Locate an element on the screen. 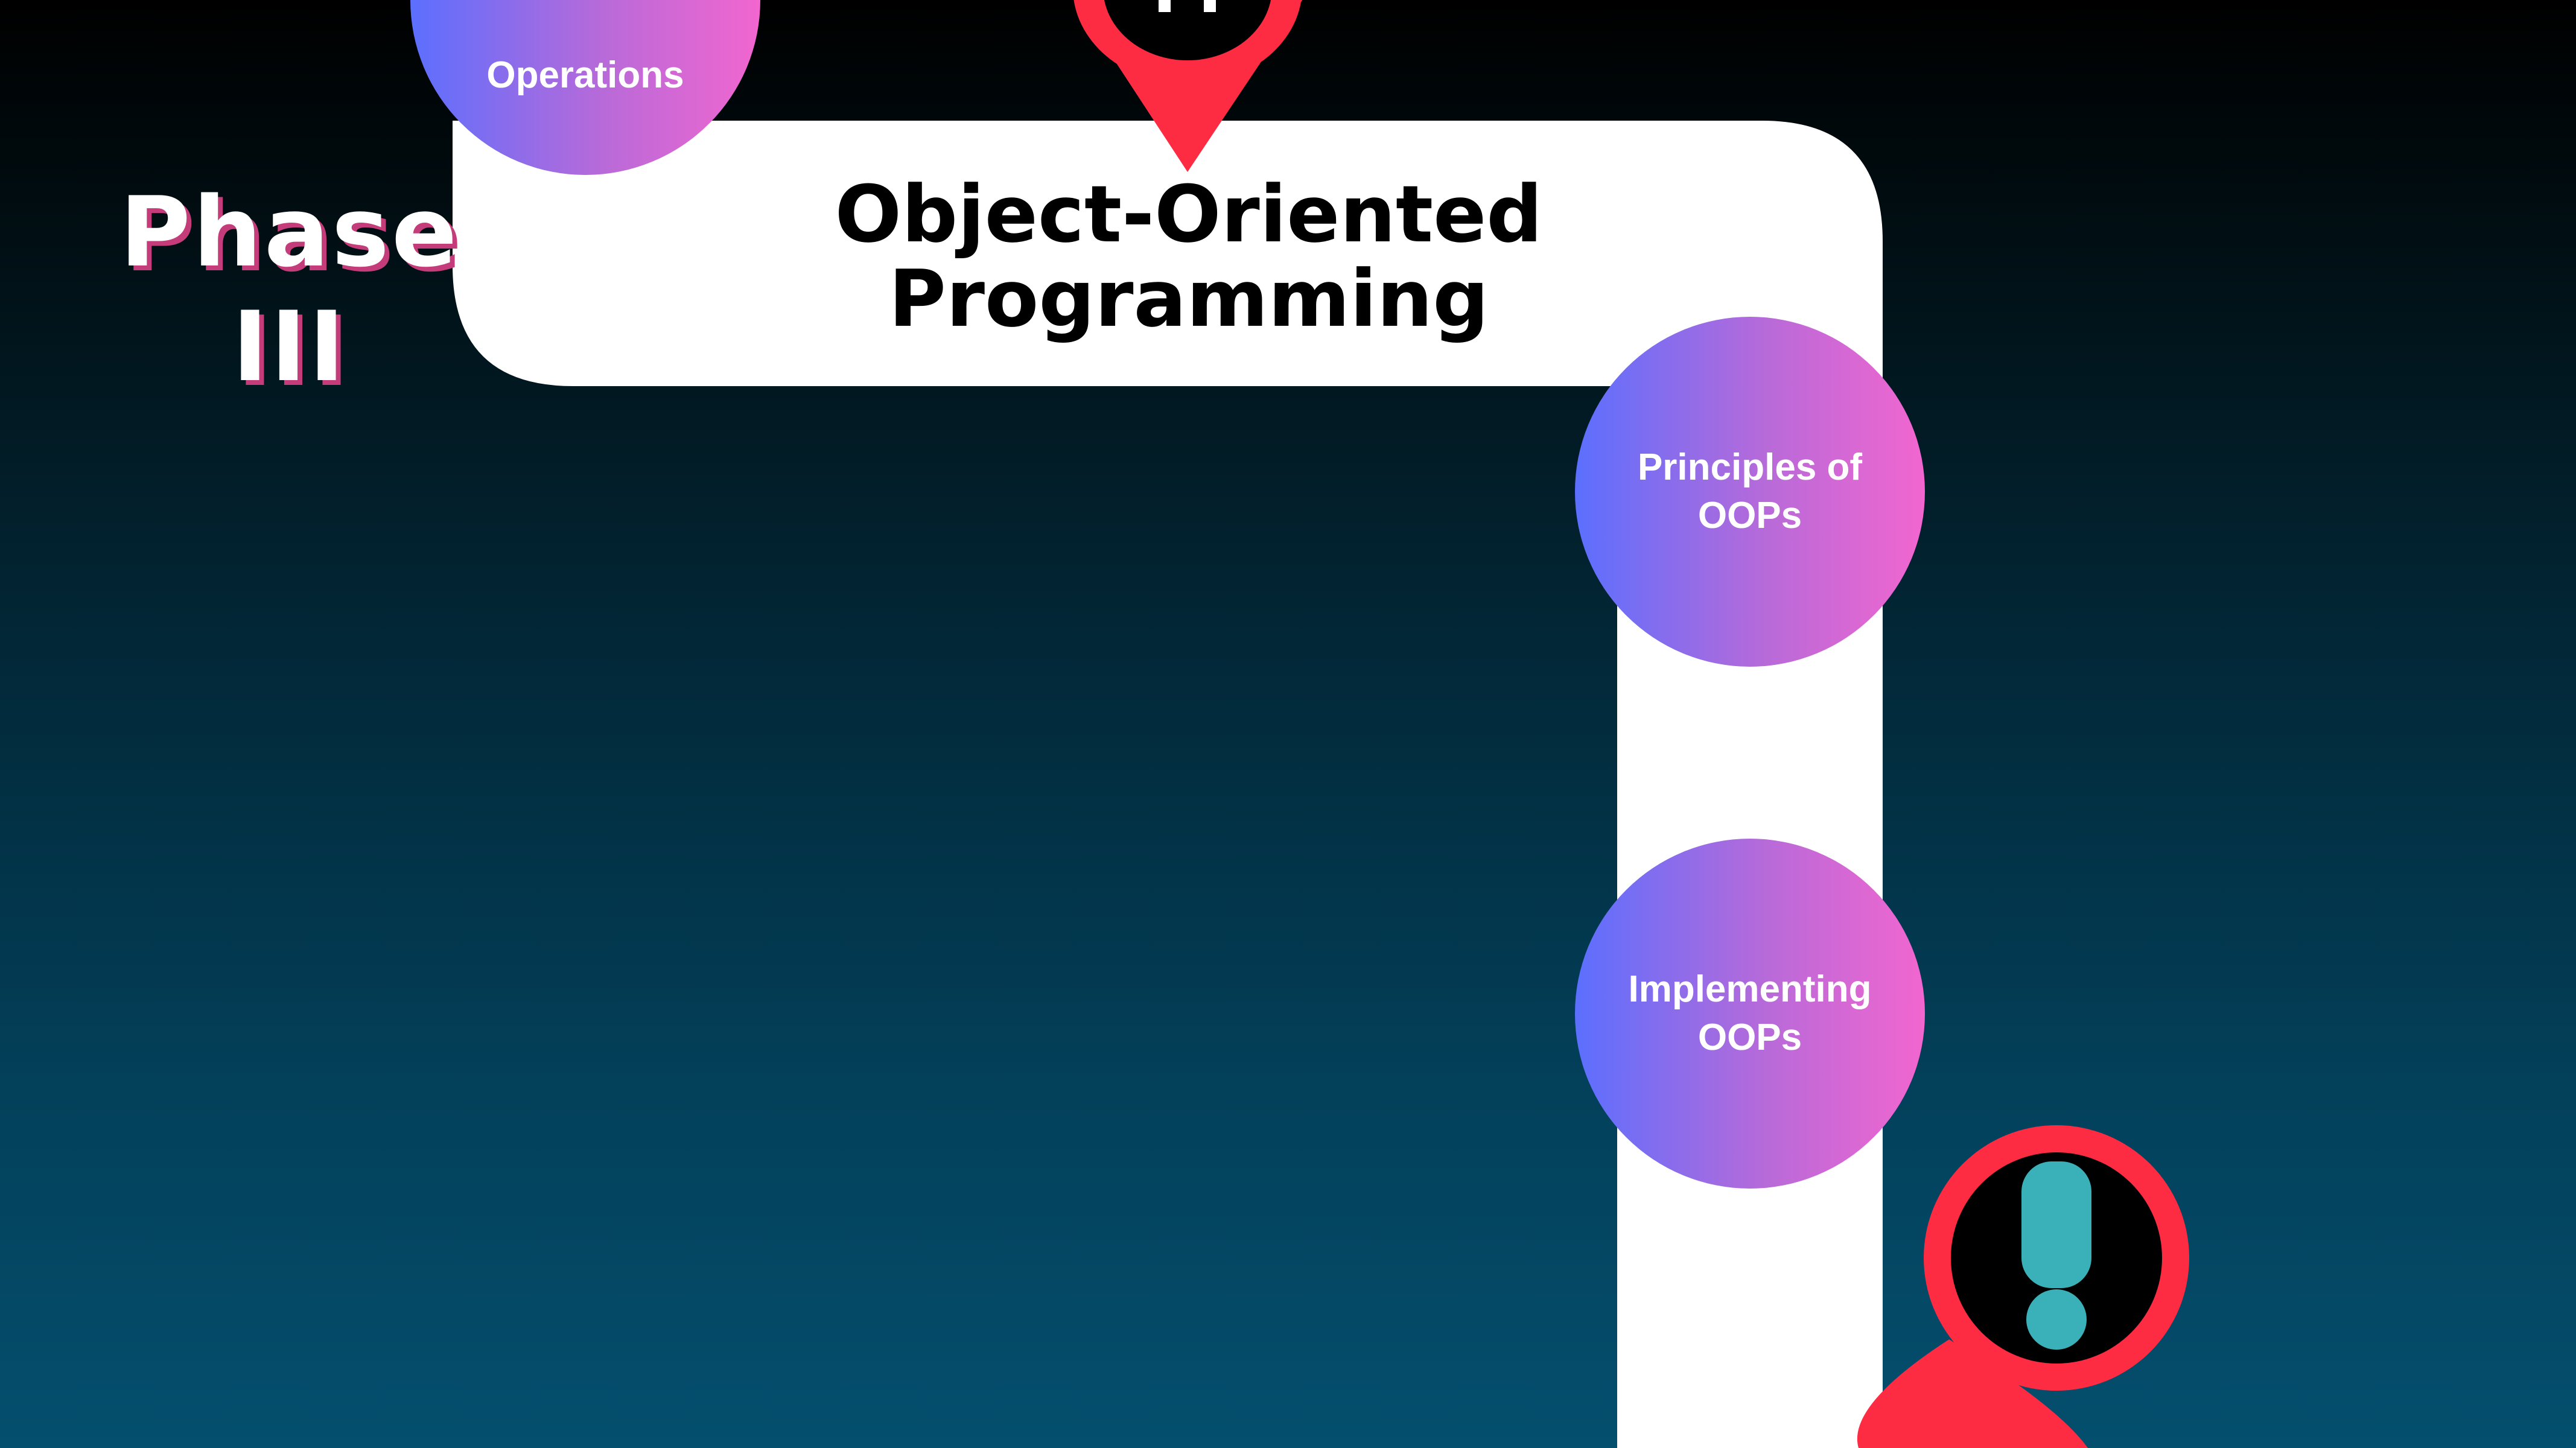 The width and height of the screenshot is (2576, 1448). node-implementing-oops-label: Implementing OOPs is located at coordinates (1750, 1013).